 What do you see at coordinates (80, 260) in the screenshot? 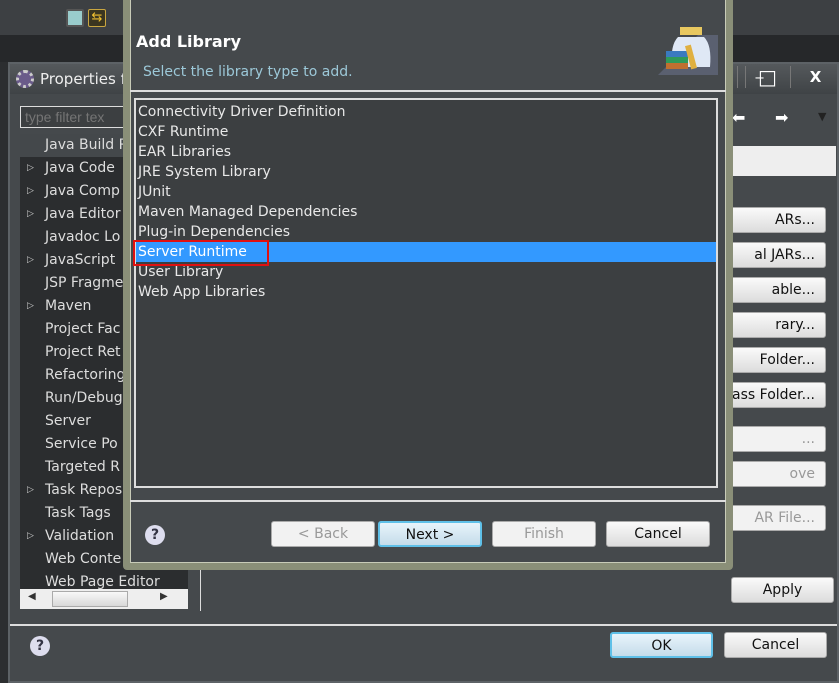
I see `tree-item-label: JavaScript` at bounding box center [80, 260].